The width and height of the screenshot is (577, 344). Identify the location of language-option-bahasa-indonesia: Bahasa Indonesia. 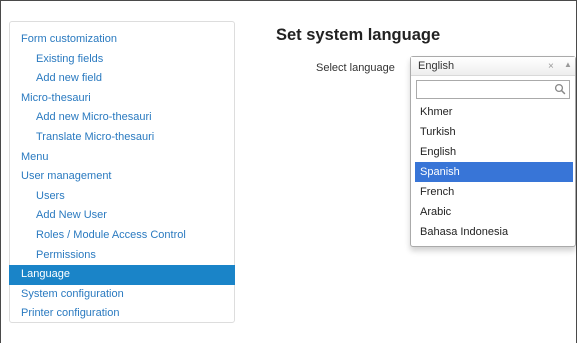
(494, 232).